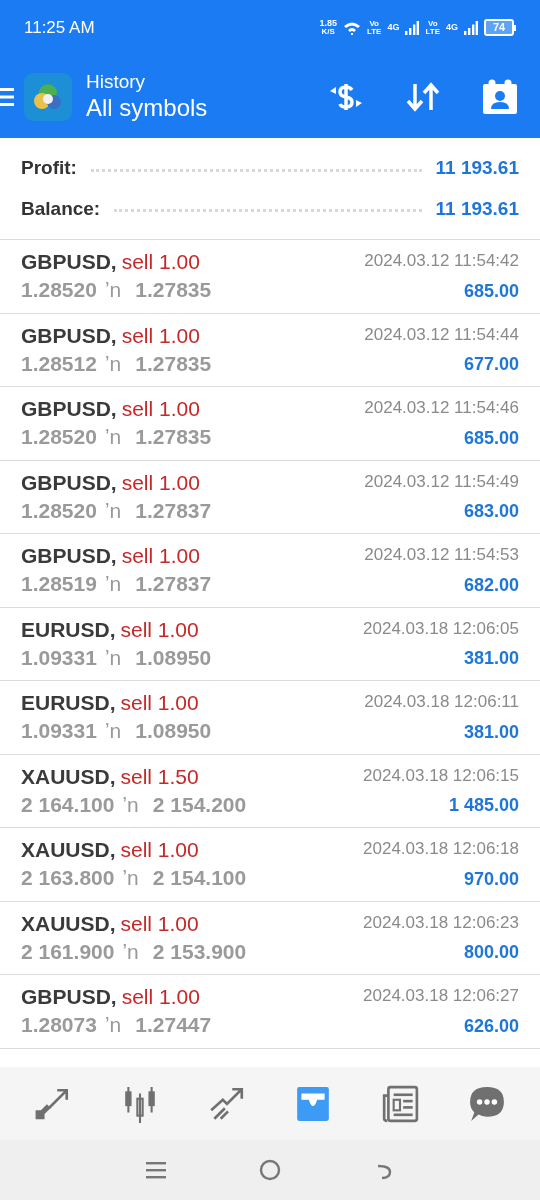 The image size is (540, 1200). Describe the element at coordinates (270, 938) in the screenshot. I see `trade-row: XAUUSD, sell 1.00 2 161.900 ʼn 2 153.900 2024.03.18 12:06:23 800.00` at that location.